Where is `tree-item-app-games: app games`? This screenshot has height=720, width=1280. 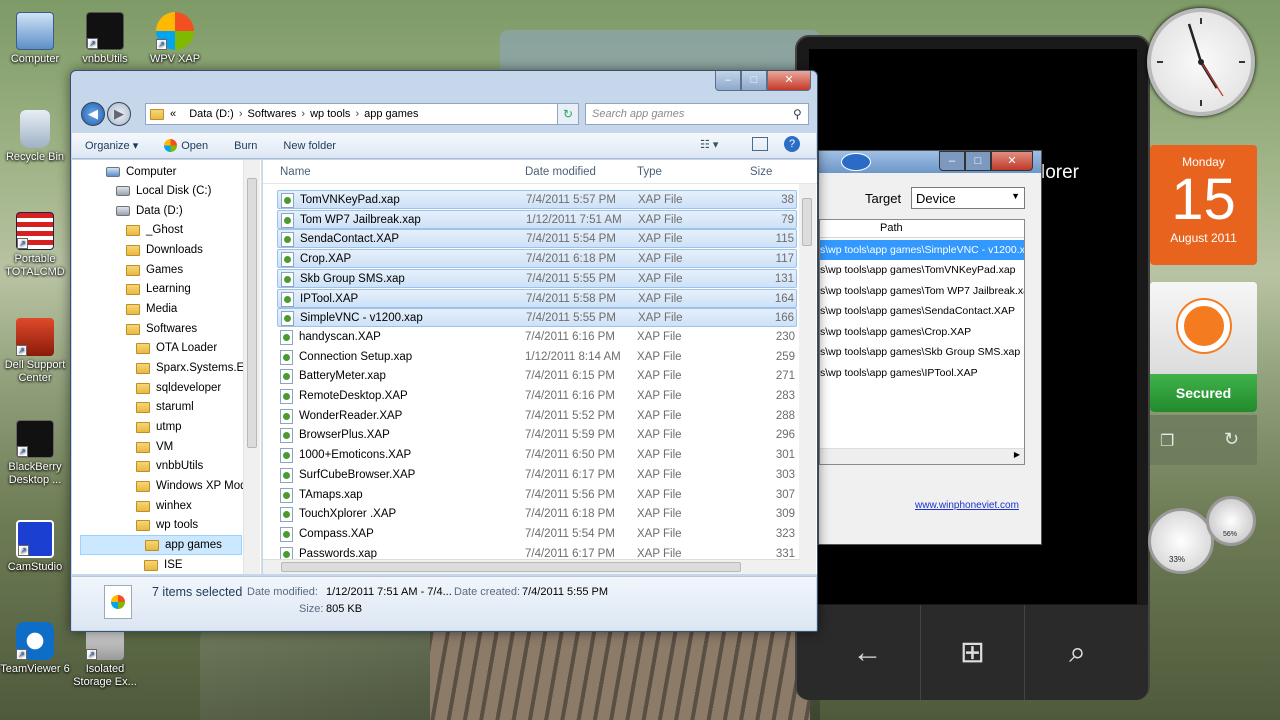
tree-item-app-games: app games is located at coordinates (161, 545).